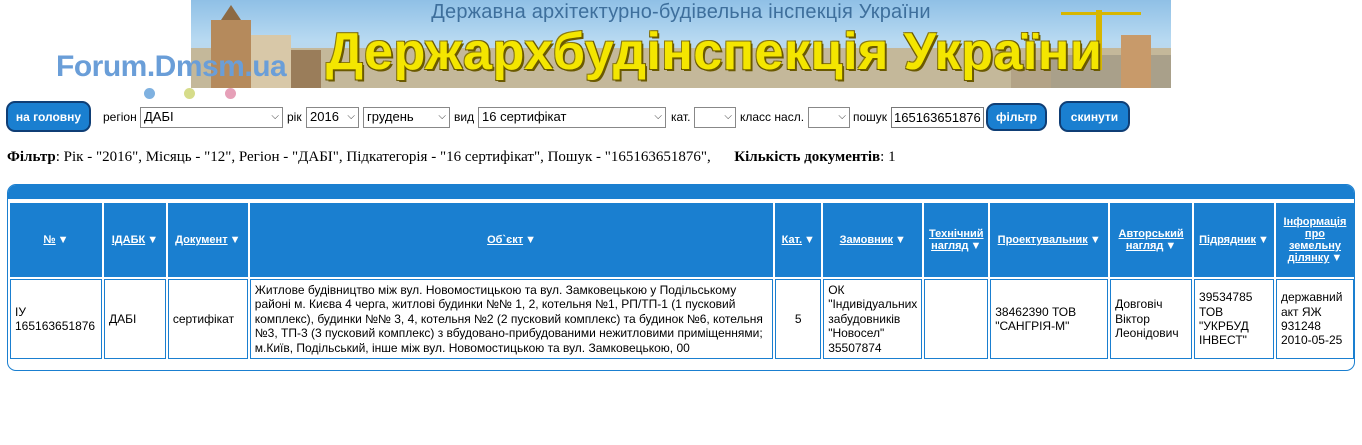 The image size is (1362, 445). Describe the element at coordinates (464, 117) in the screenshot. I see `type-label: вид` at that location.